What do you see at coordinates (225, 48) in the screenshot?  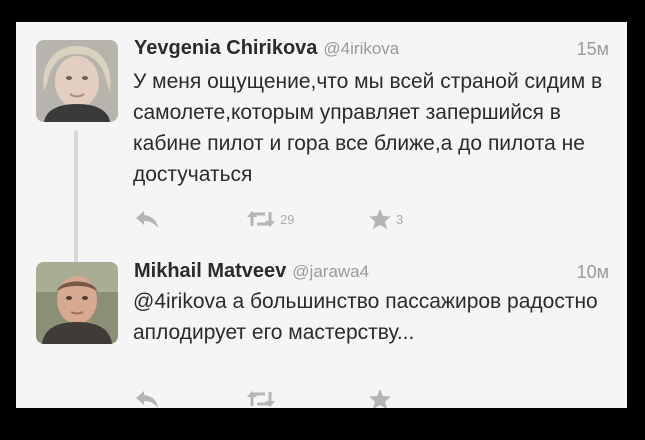 I see `author-name: Yevgenia Chirikova` at bounding box center [225, 48].